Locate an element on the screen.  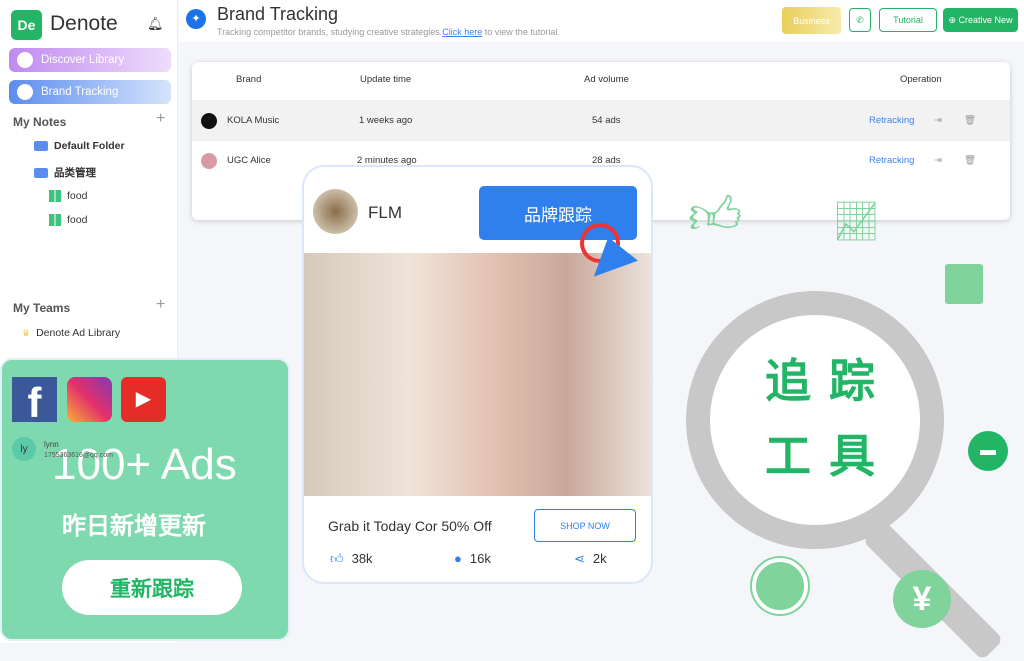
my-notes-heading: My Notes is located at coordinates (40, 122).